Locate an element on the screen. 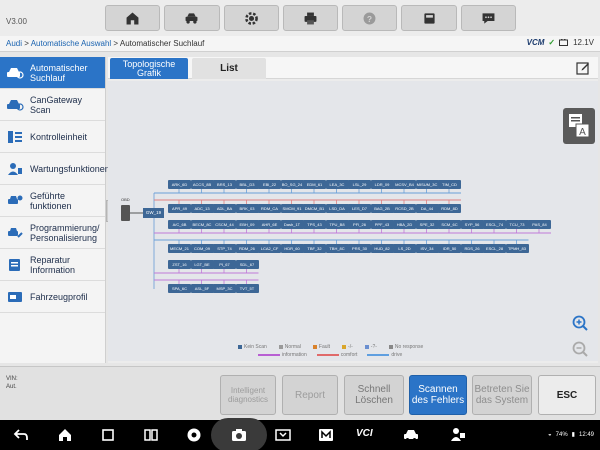 The width and height of the screenshot is (600, 450). zoom-in-icon is located at coordinates (580, 323).